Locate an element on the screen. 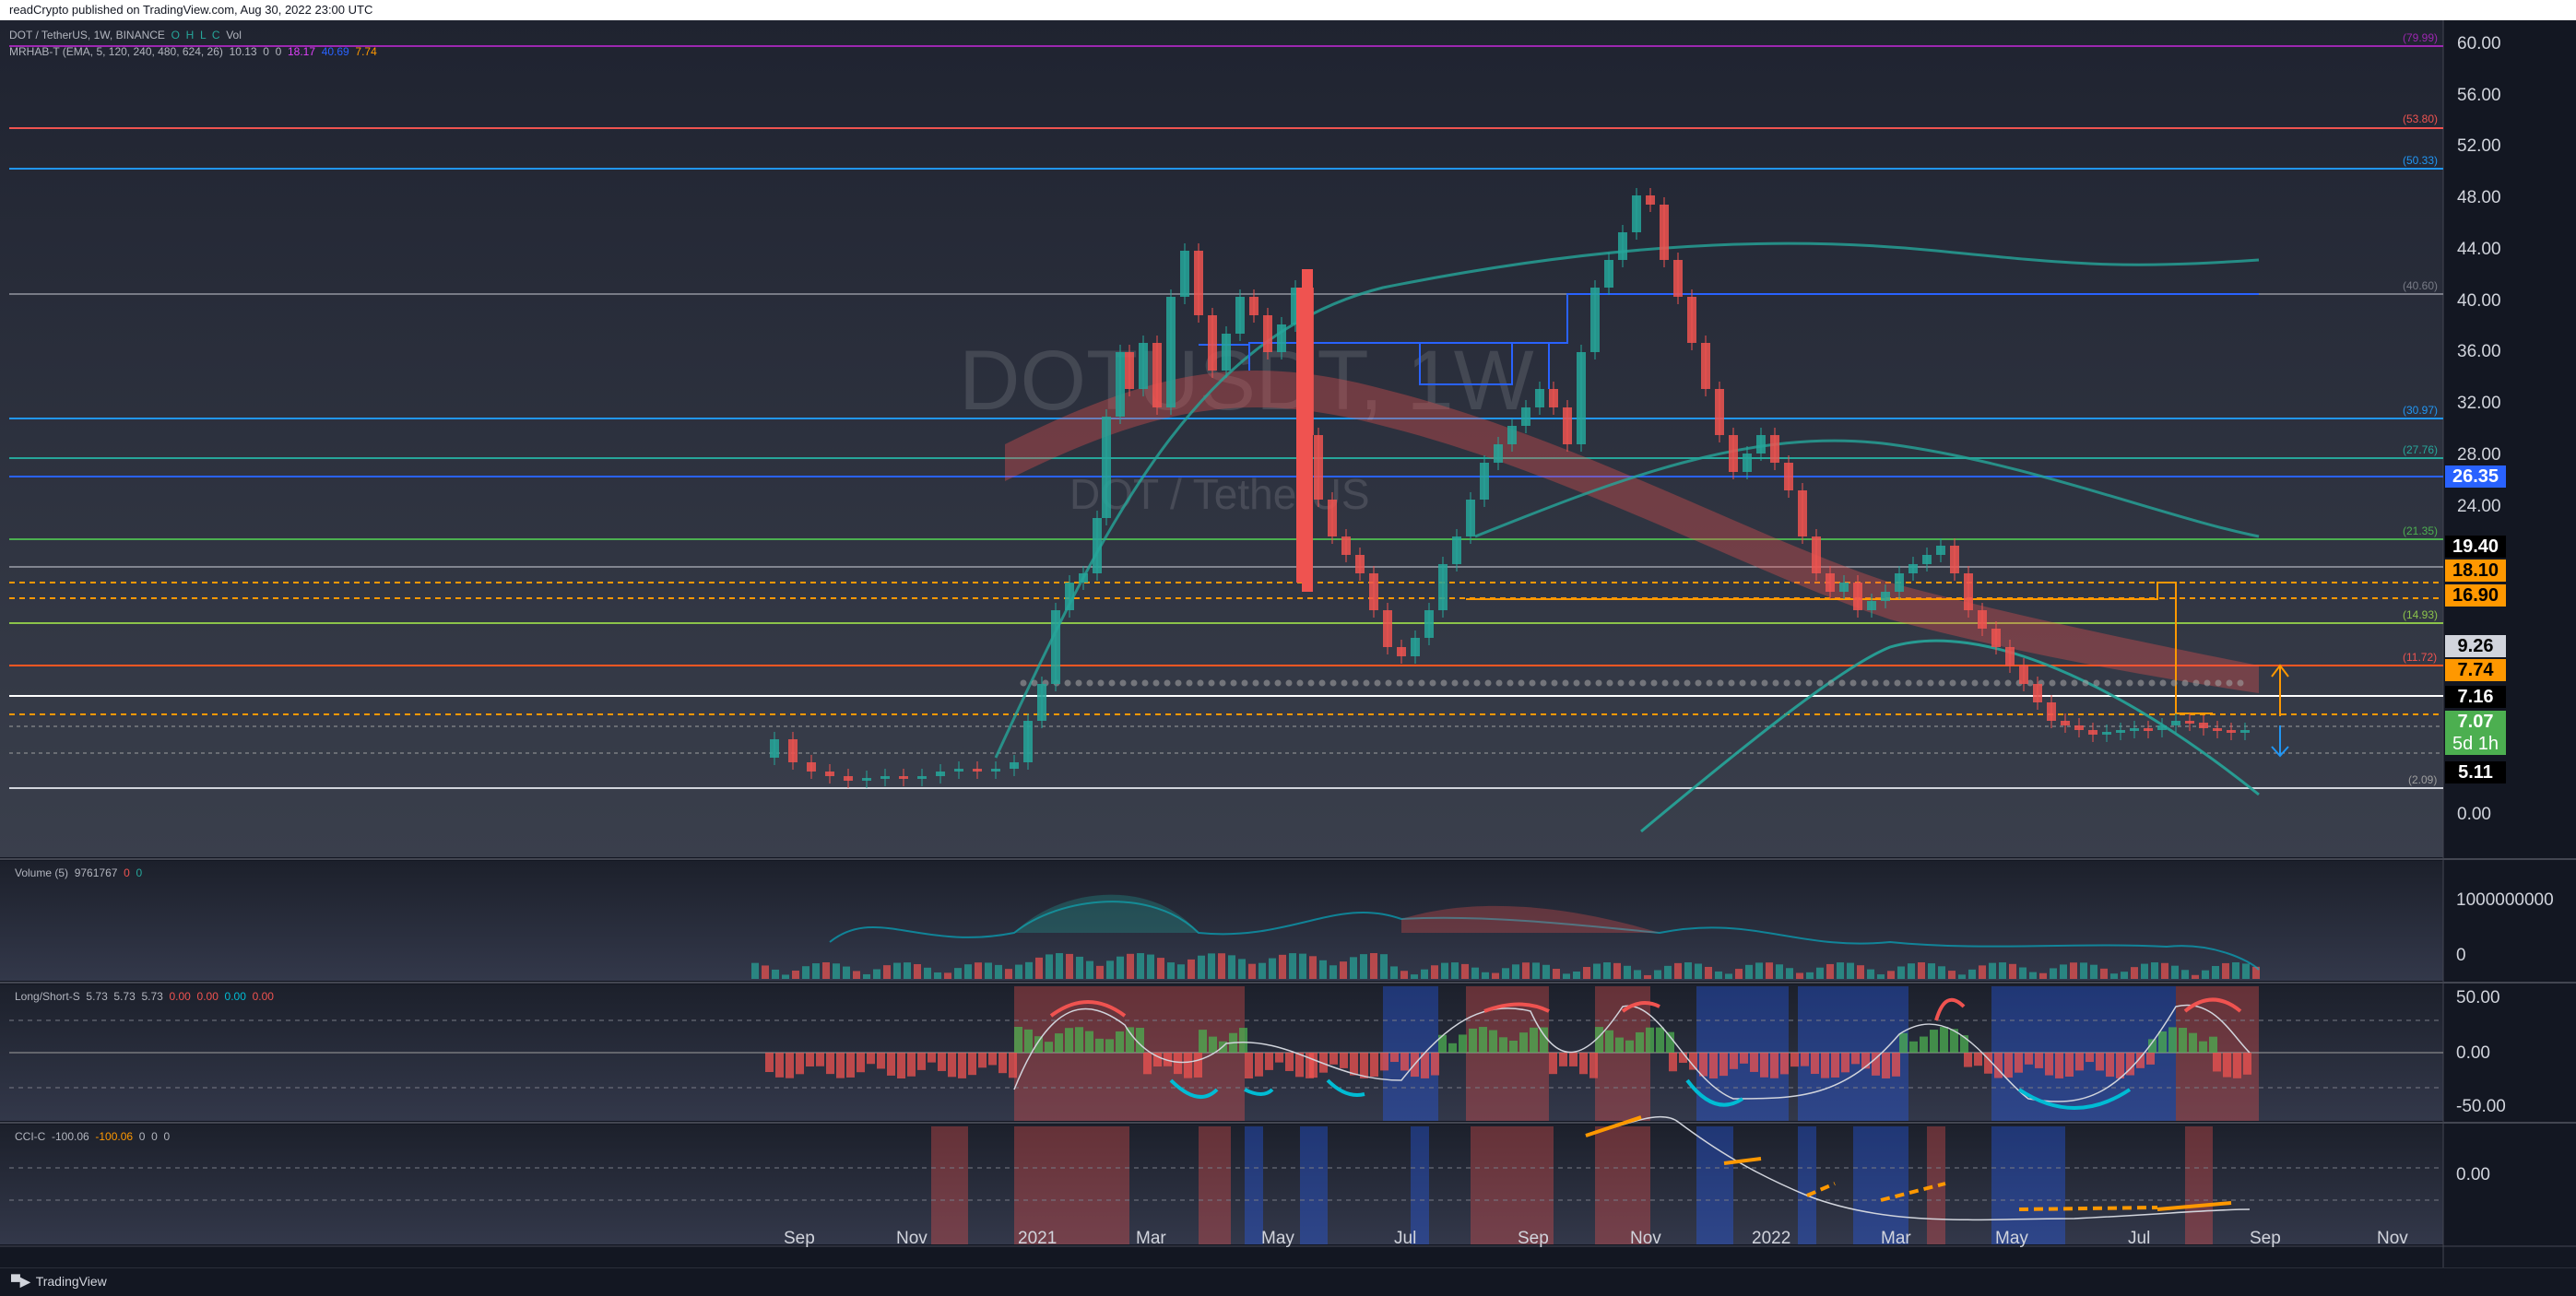 Image resolution: width=2576 pixels, height=1296 pixels. time-tick: Nov is located at coordinates (912, 1238).